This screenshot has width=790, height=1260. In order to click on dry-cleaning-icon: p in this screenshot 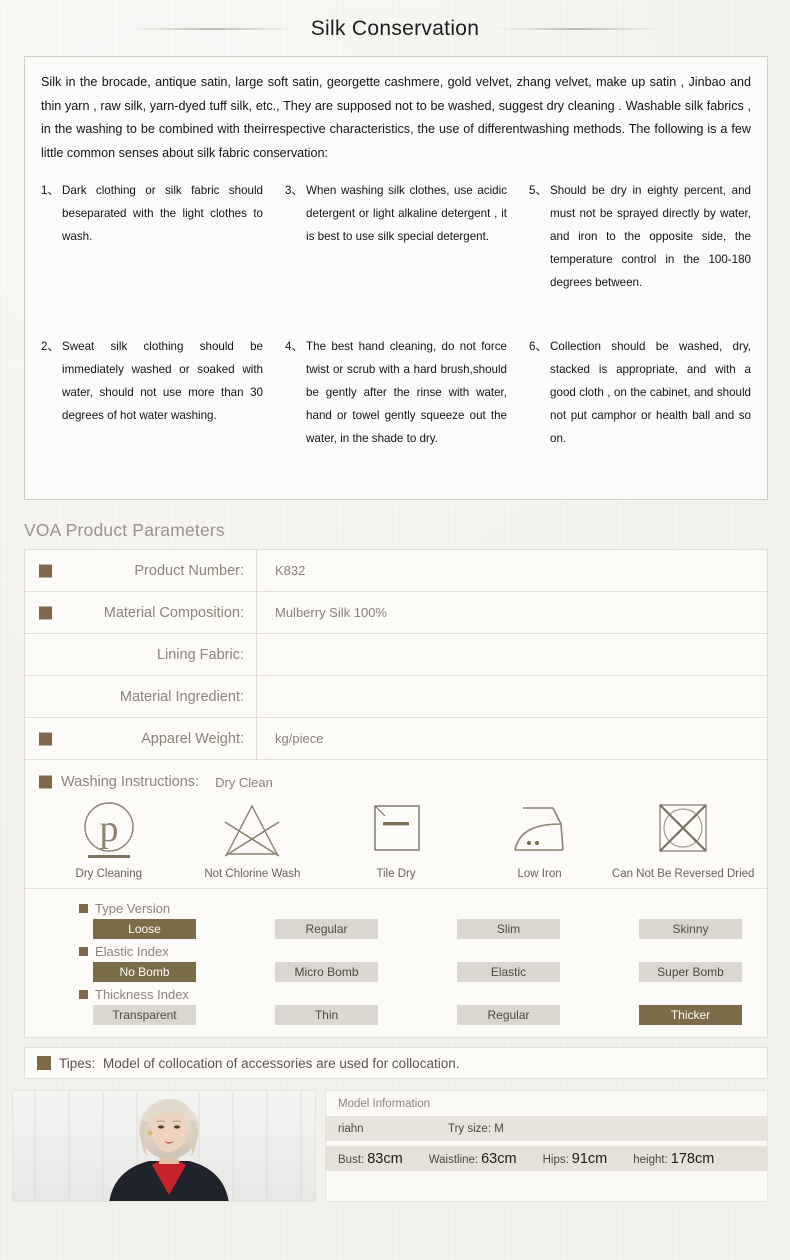, I will do `click(109, 831)`.